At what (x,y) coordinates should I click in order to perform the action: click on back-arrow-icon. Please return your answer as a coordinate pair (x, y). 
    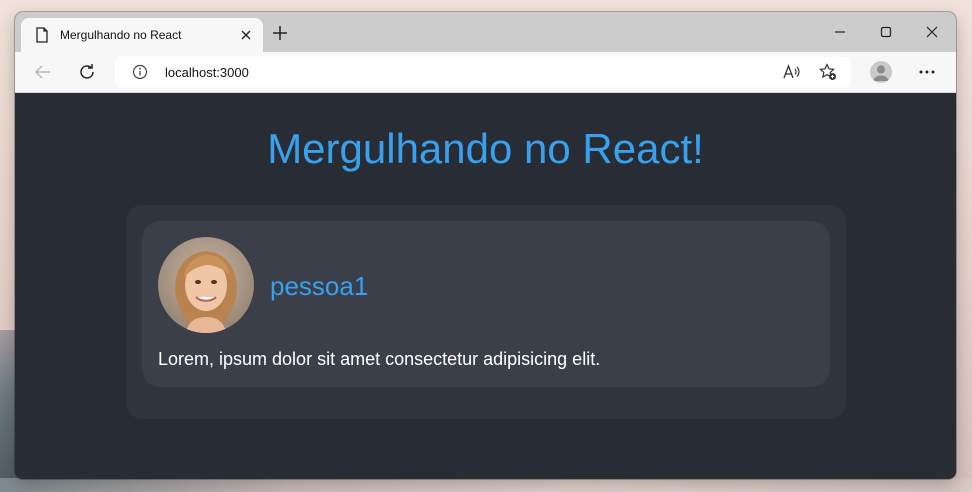
    Looking at the image, I should click on (43, 72).